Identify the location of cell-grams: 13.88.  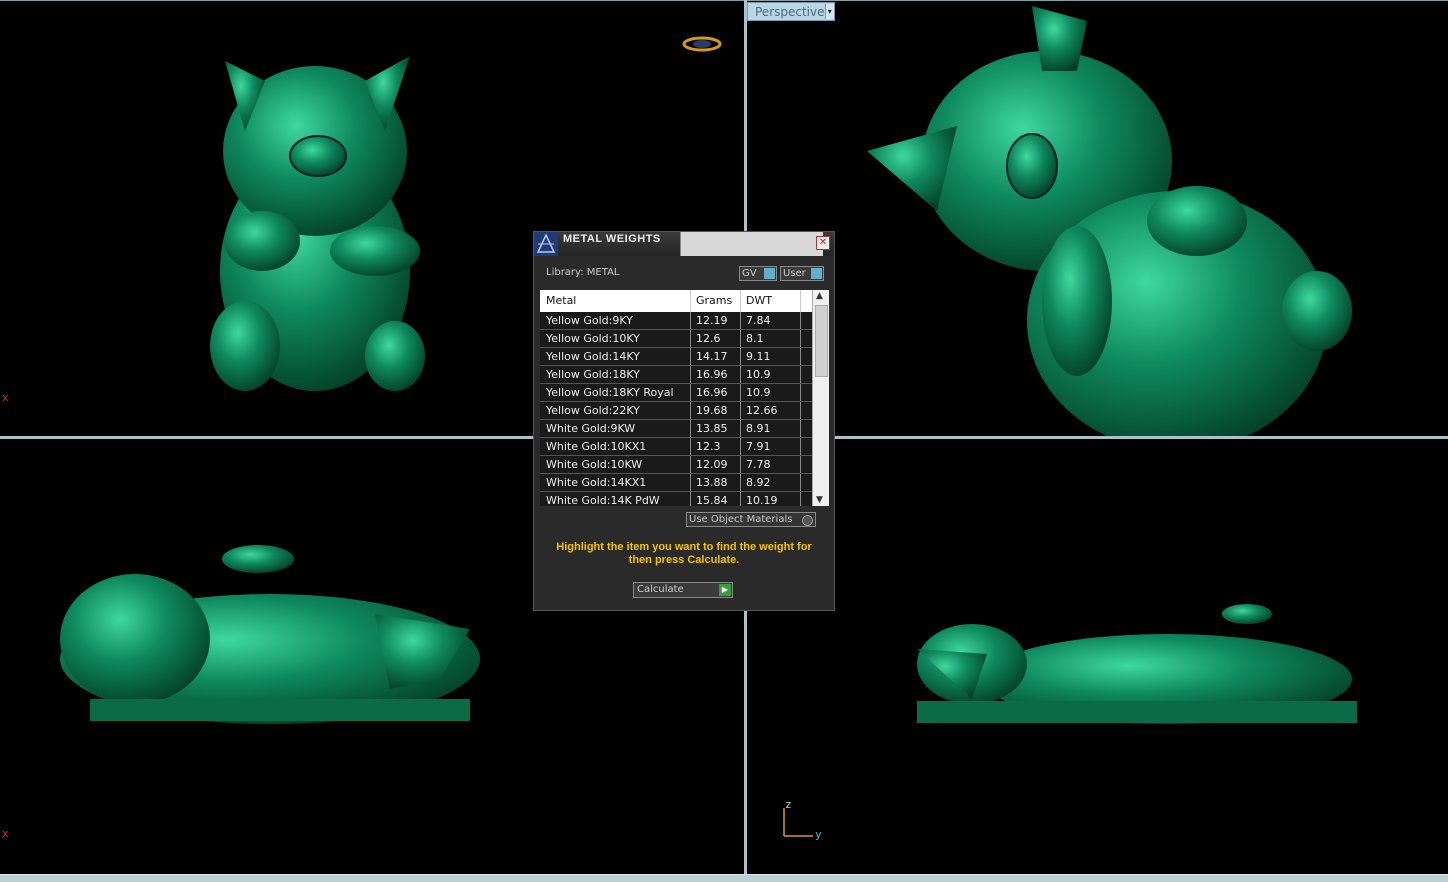
(712, 482).